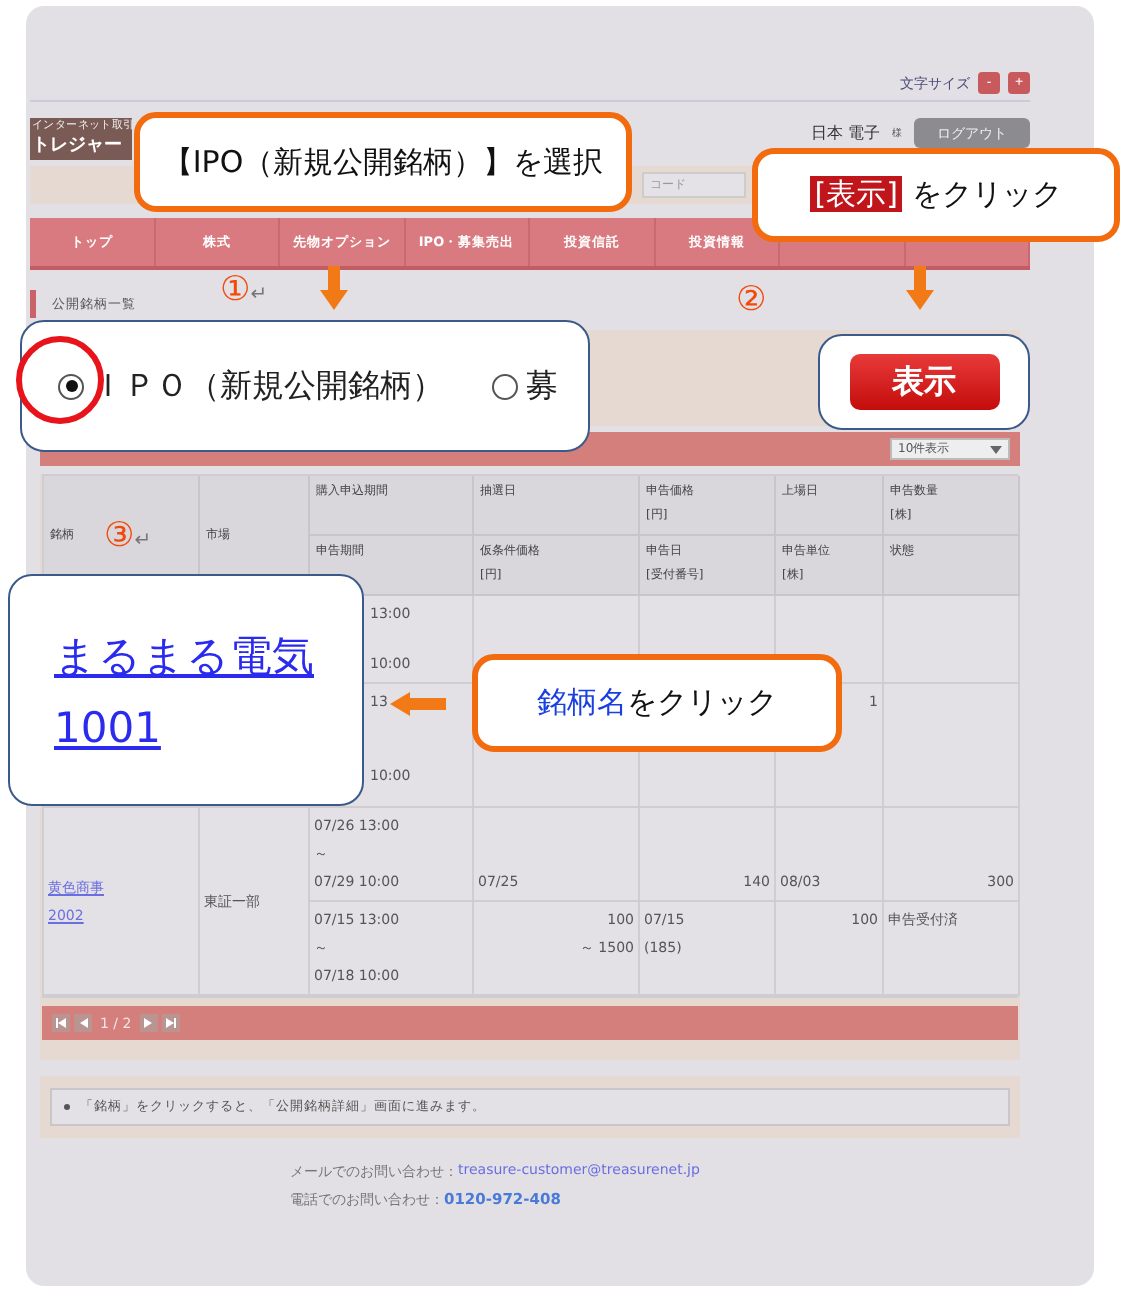 The image size is (1134, 1290). I want to click on callout-text: [表示] をクリック, so click(936, 195).